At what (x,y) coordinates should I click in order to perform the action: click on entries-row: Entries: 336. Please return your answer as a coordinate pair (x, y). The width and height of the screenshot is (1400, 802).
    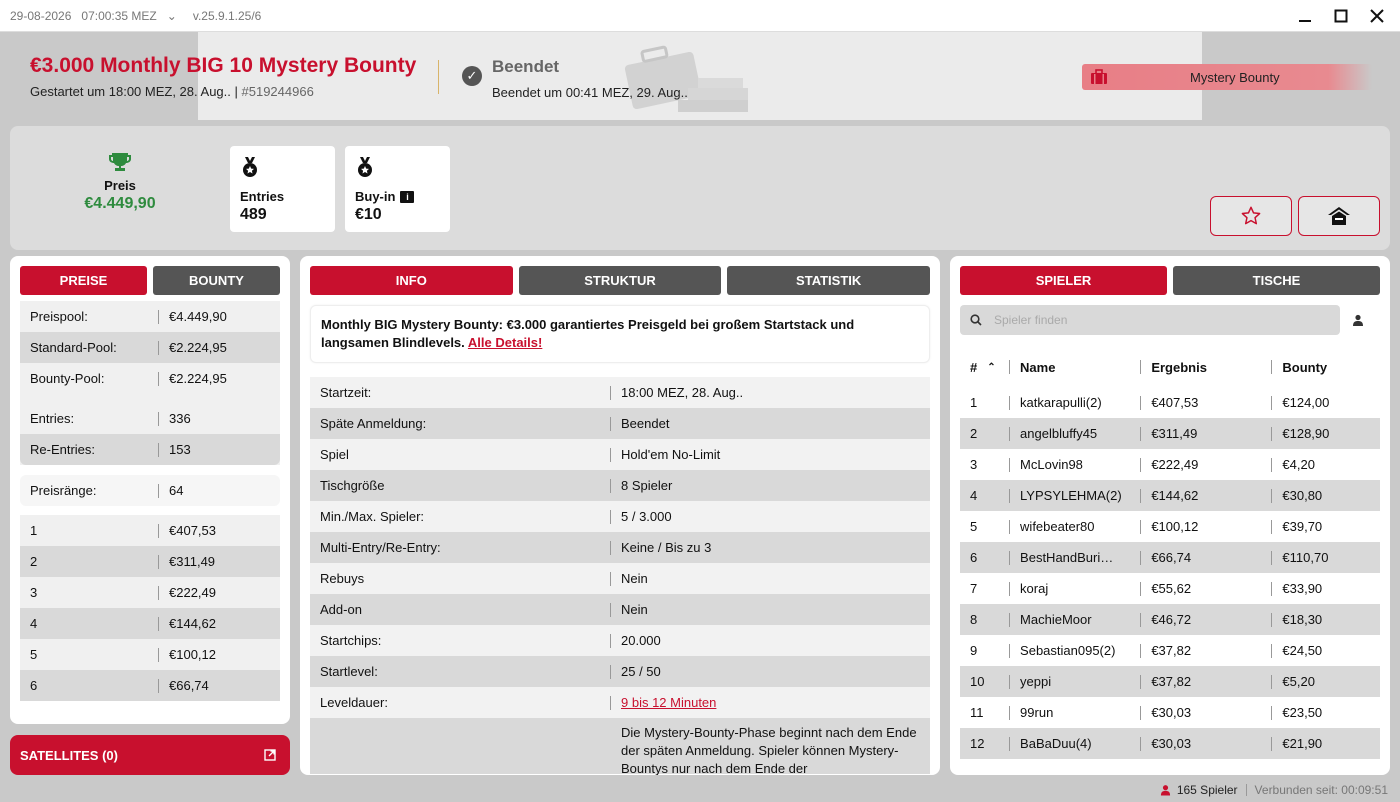
    Looking at the image, I should click on (110, 418).